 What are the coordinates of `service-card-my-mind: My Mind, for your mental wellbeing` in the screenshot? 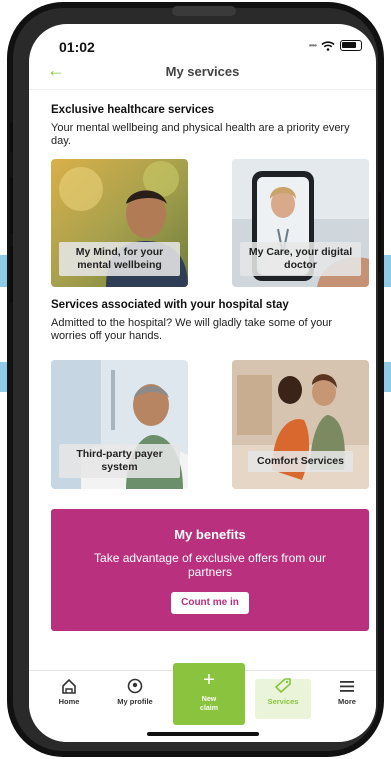 It's located at (119, 223).